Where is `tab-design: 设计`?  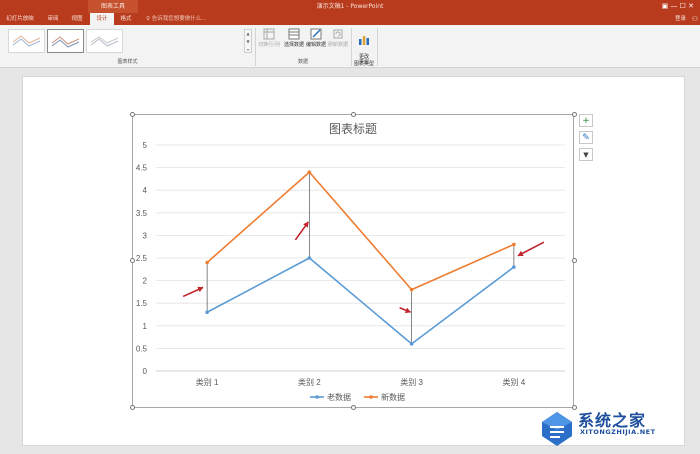
tab-design: 设计 is located at coordinates (102, 19).